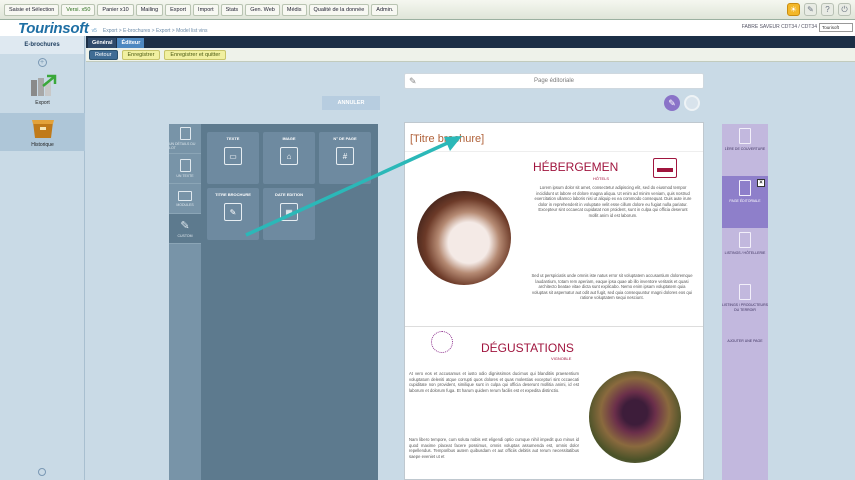  I want to click on export-icon, so click(43, 85).